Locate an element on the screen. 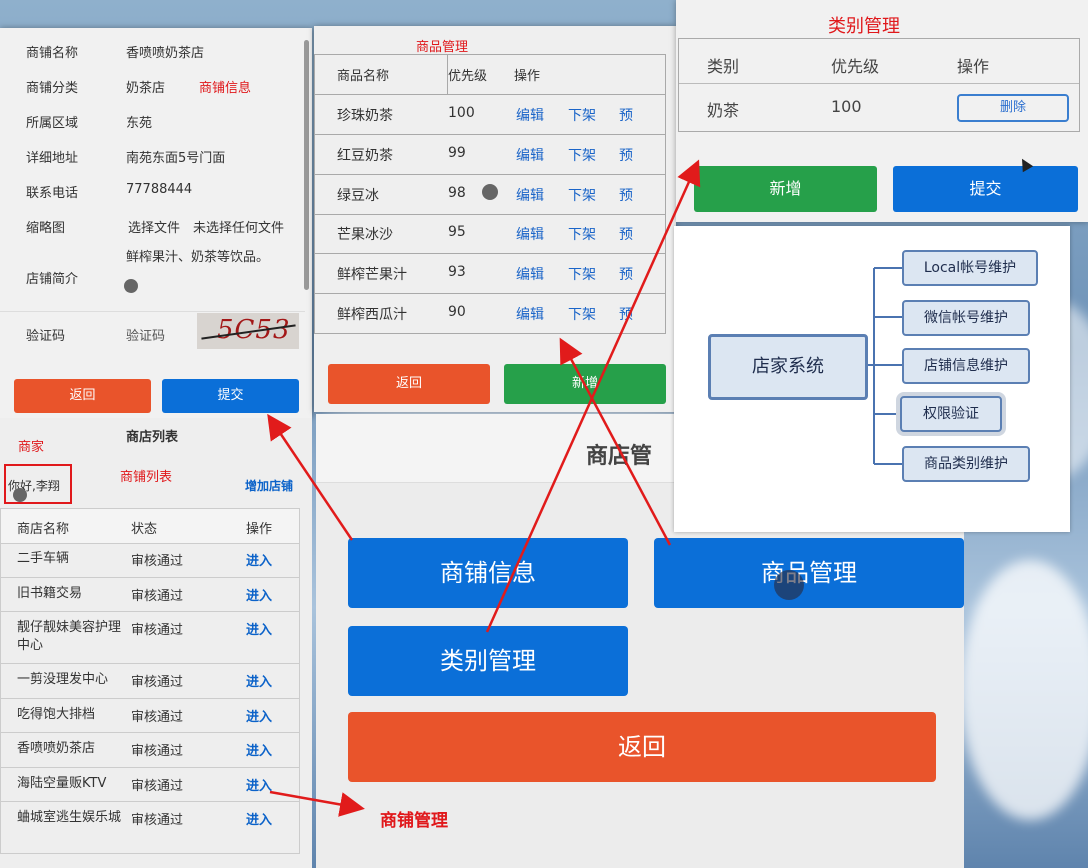 This screenshot has width=1088, height=868. cloud is located at coordinates (1024, 690).